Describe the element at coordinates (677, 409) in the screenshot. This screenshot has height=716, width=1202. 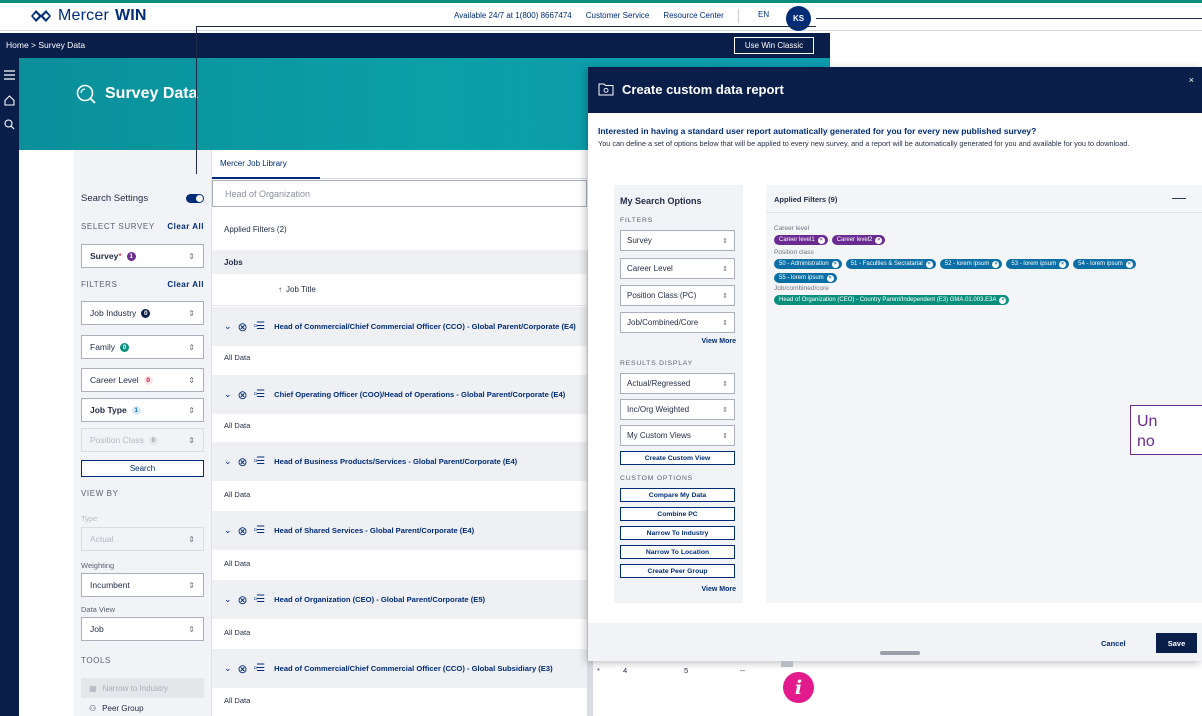
I see `inc-org-weighted-select: Inc/Org Weighted ⇕` at that location.